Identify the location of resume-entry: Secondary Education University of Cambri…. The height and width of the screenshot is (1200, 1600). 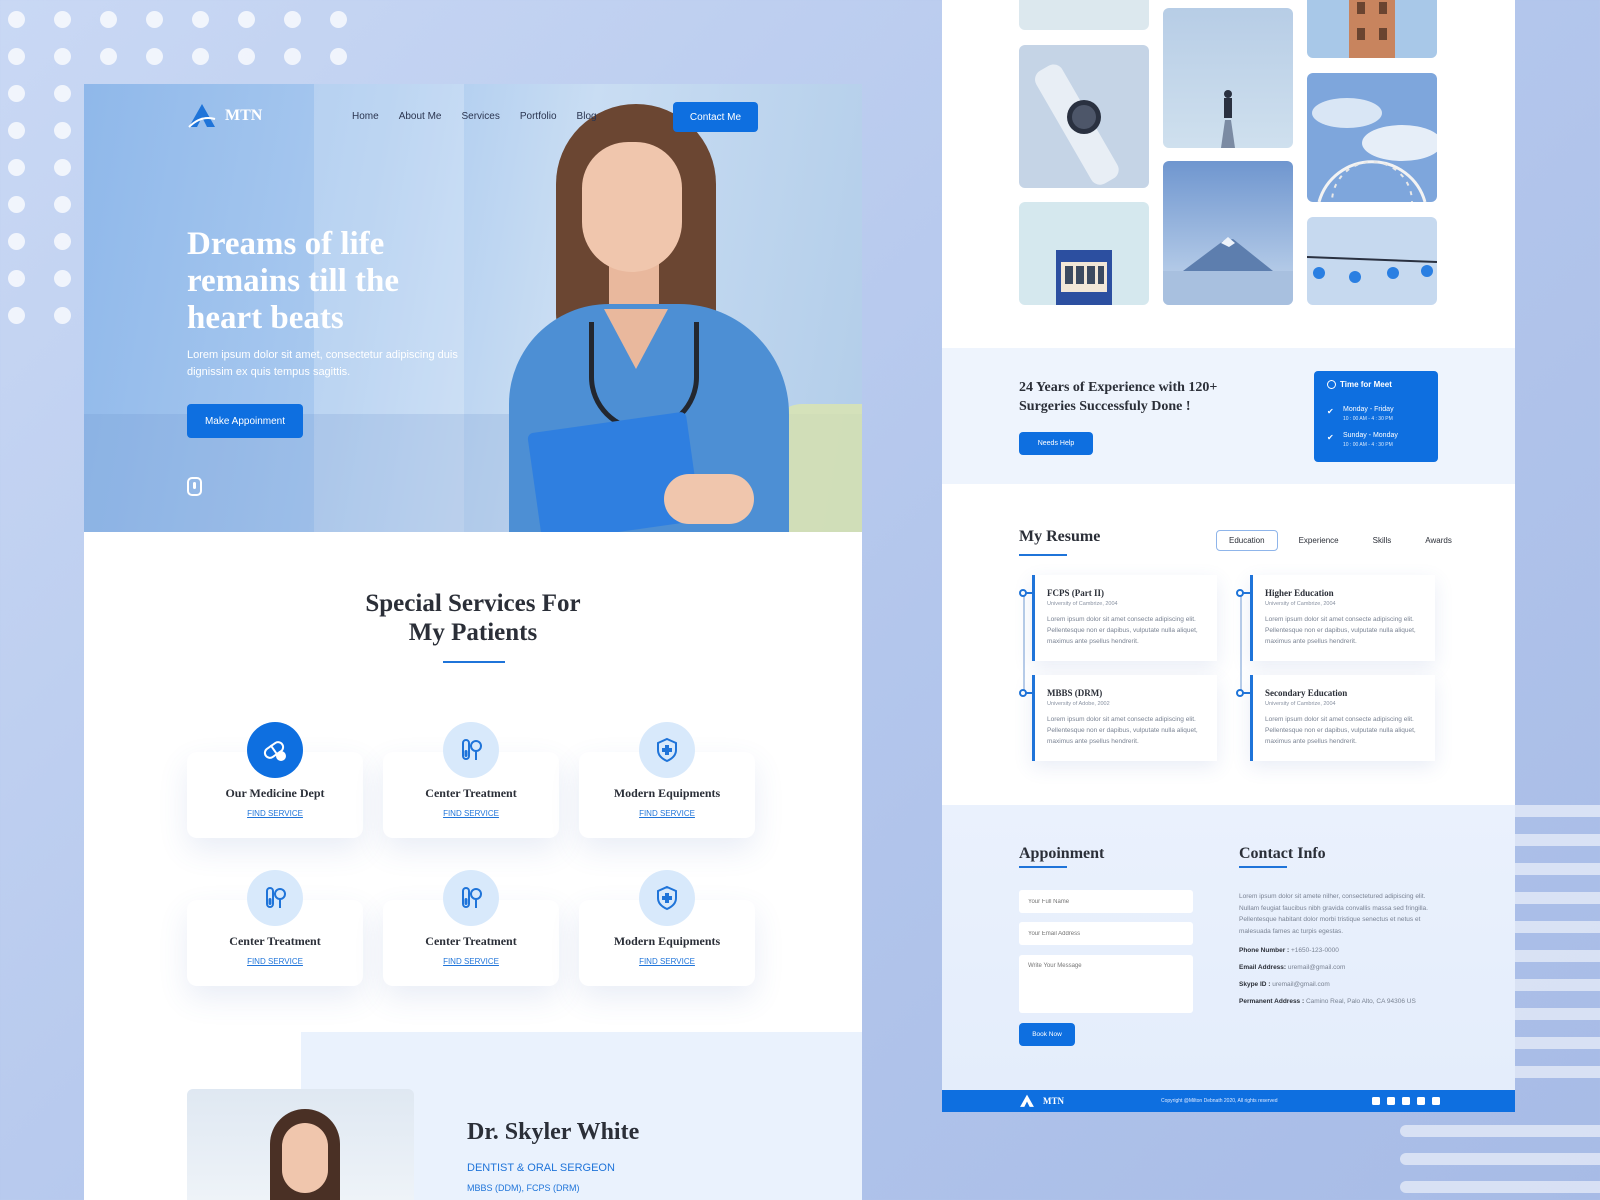
(1342, 718).